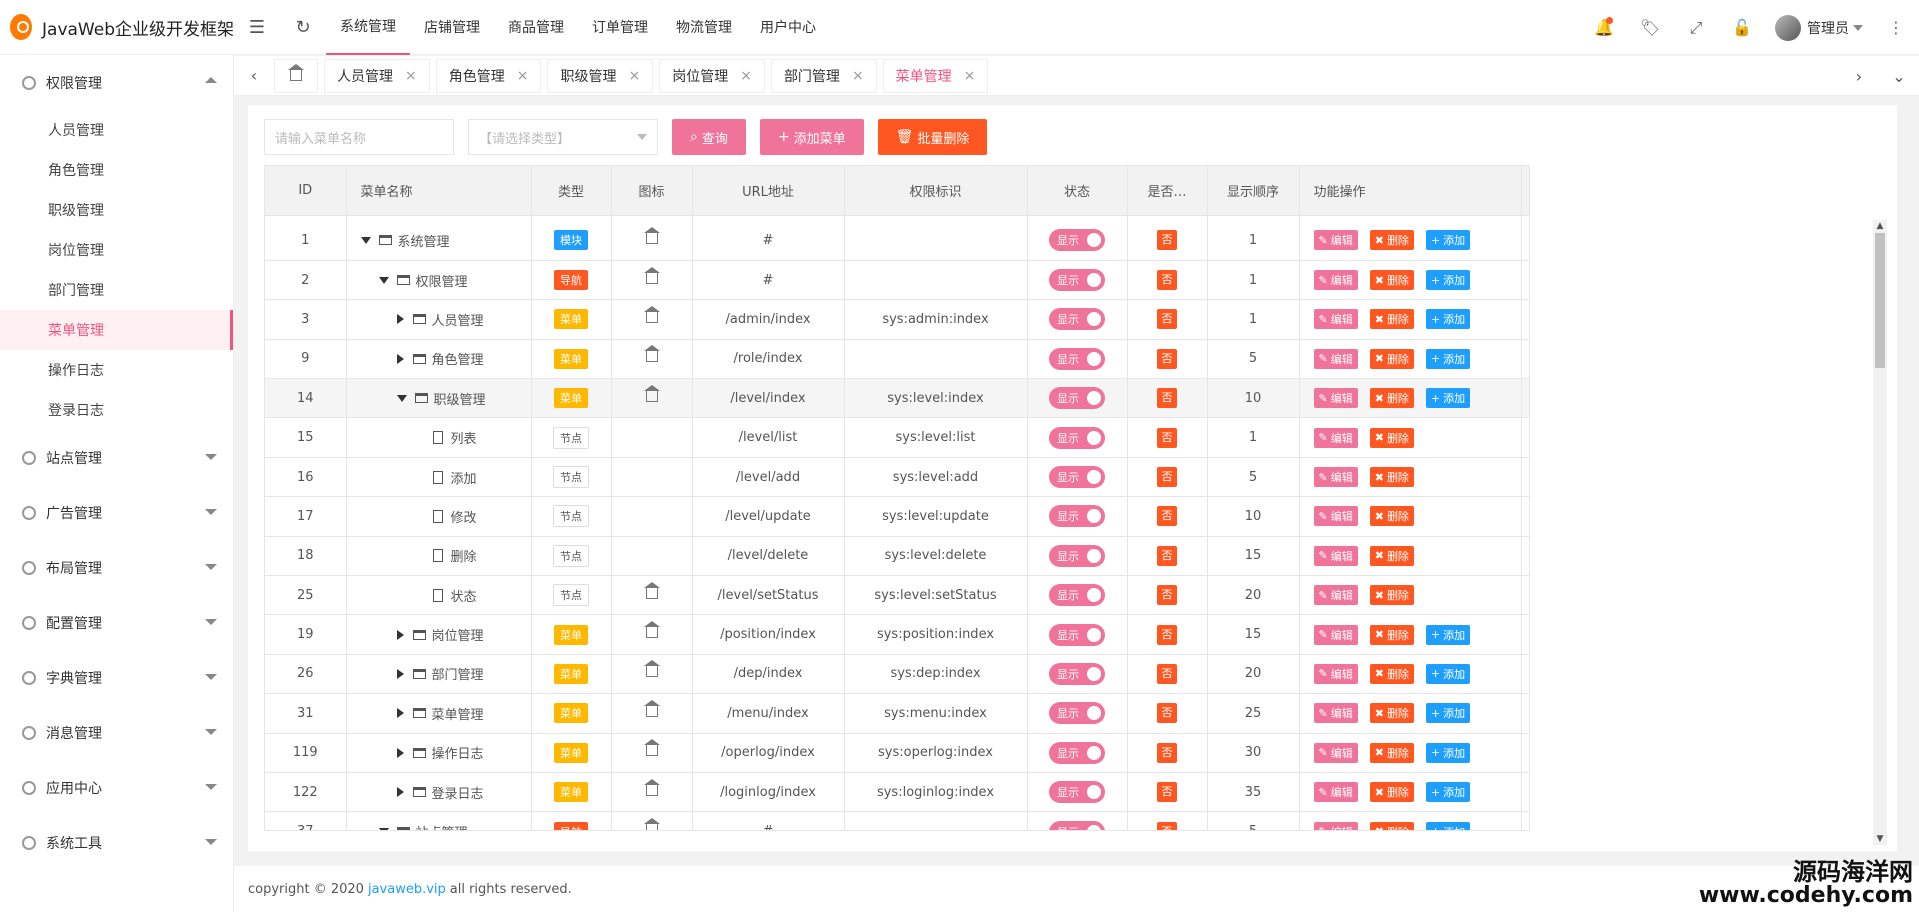 Image resolution: width=1919 pixels, height=912 pixels. Describe the element at coordinates (257, 27) in the screenshot. I see `menu-toggle-icon: ☰` at that location.